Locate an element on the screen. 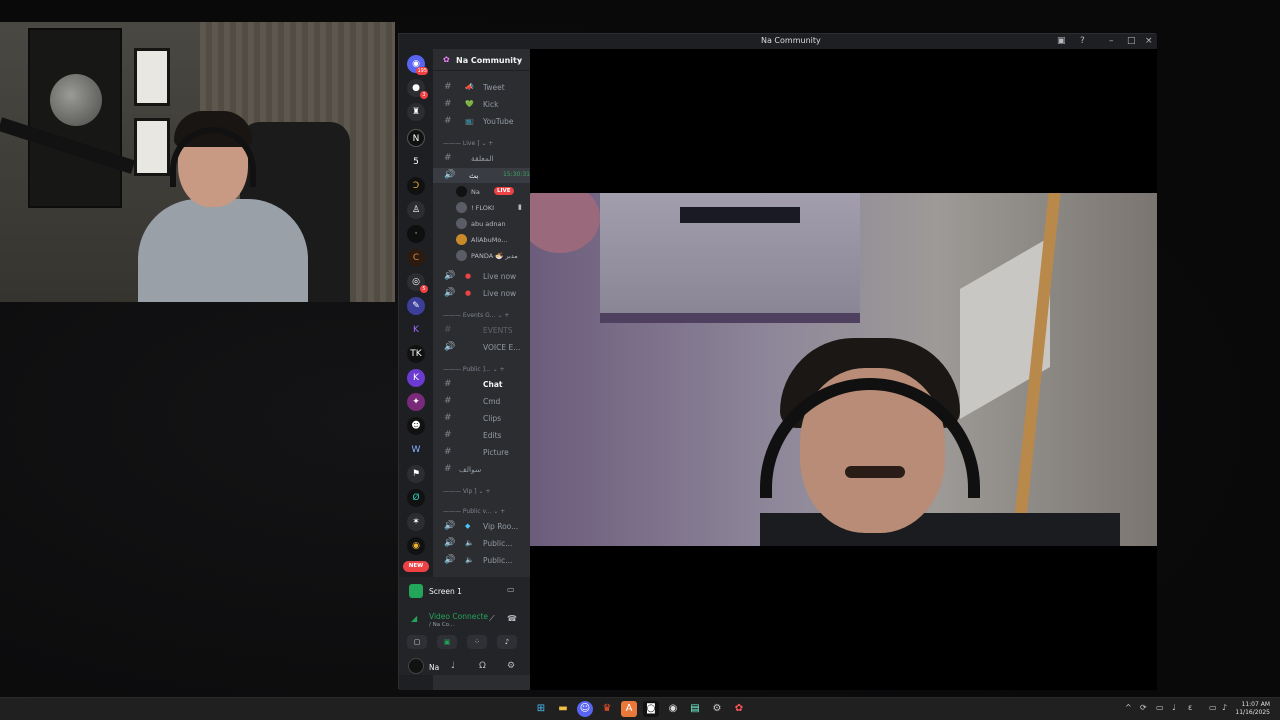  channel-arabic: # المعلقة is located at coordinates (481, 158).